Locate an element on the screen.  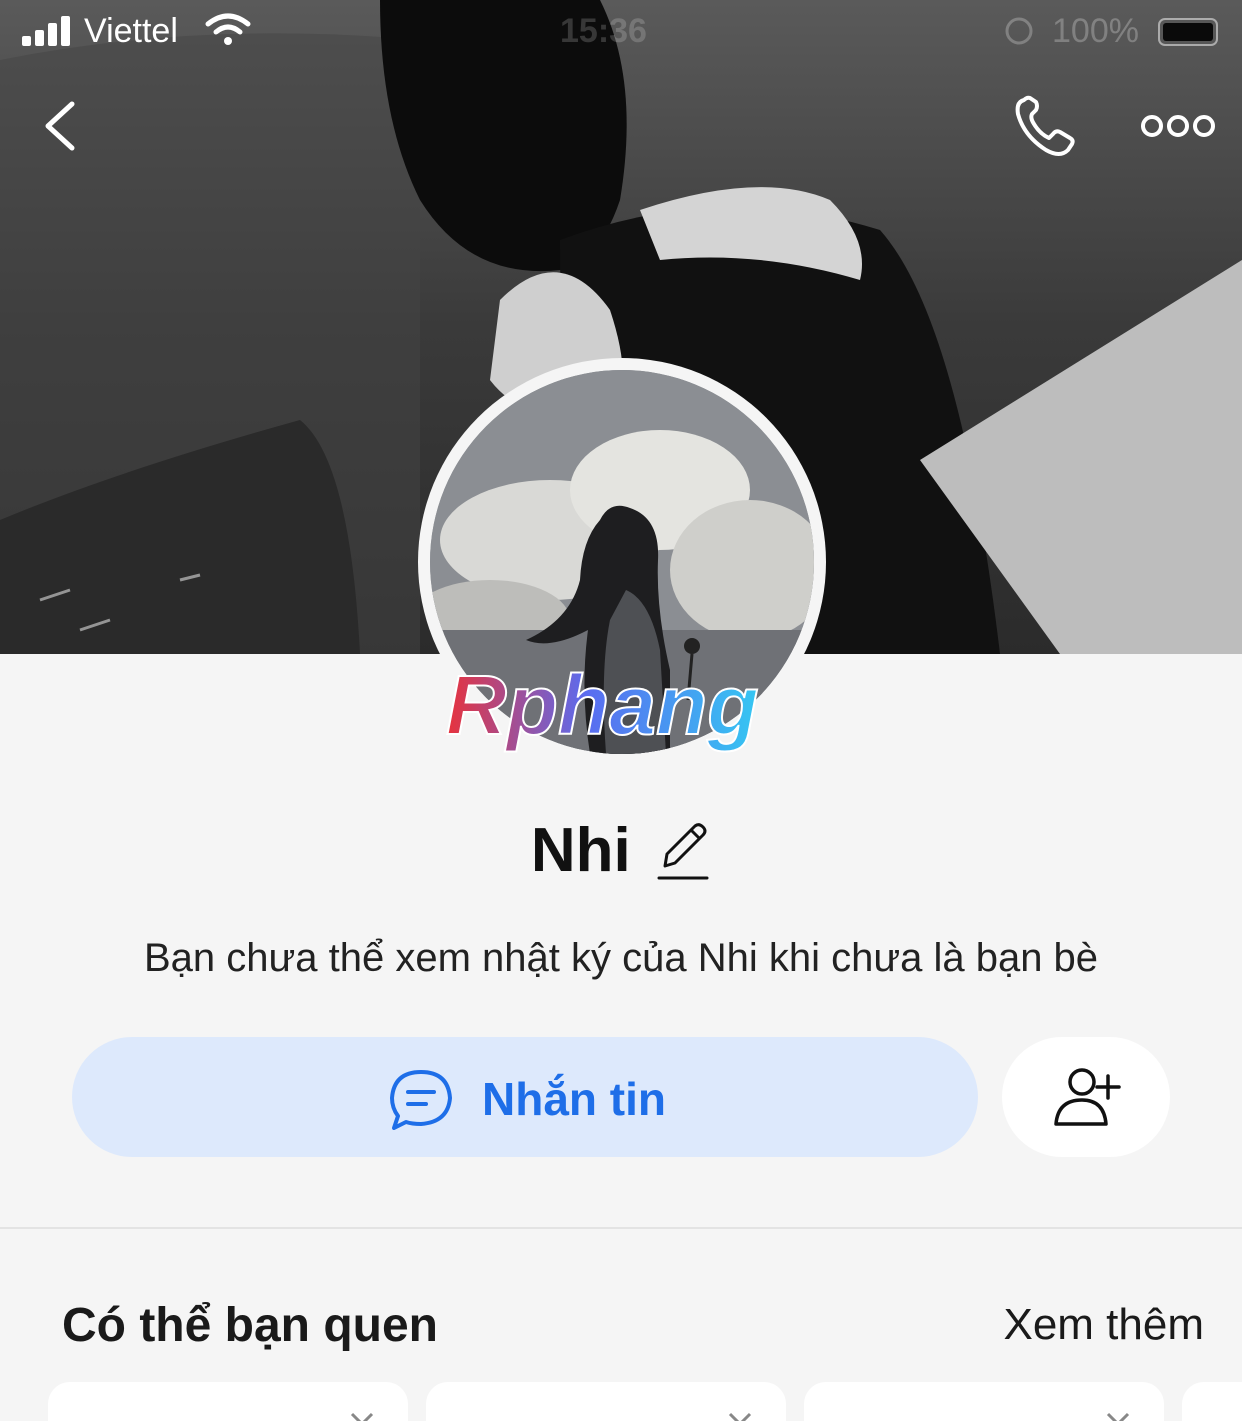
phone-icon is located at coordinates (1045, 127).